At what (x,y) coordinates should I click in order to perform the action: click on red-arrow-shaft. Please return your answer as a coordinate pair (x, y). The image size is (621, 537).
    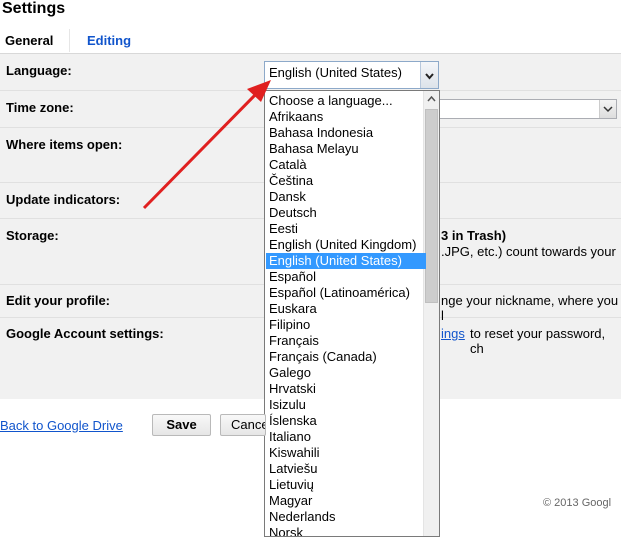
    Looking at the image, I should click on (201, 150).